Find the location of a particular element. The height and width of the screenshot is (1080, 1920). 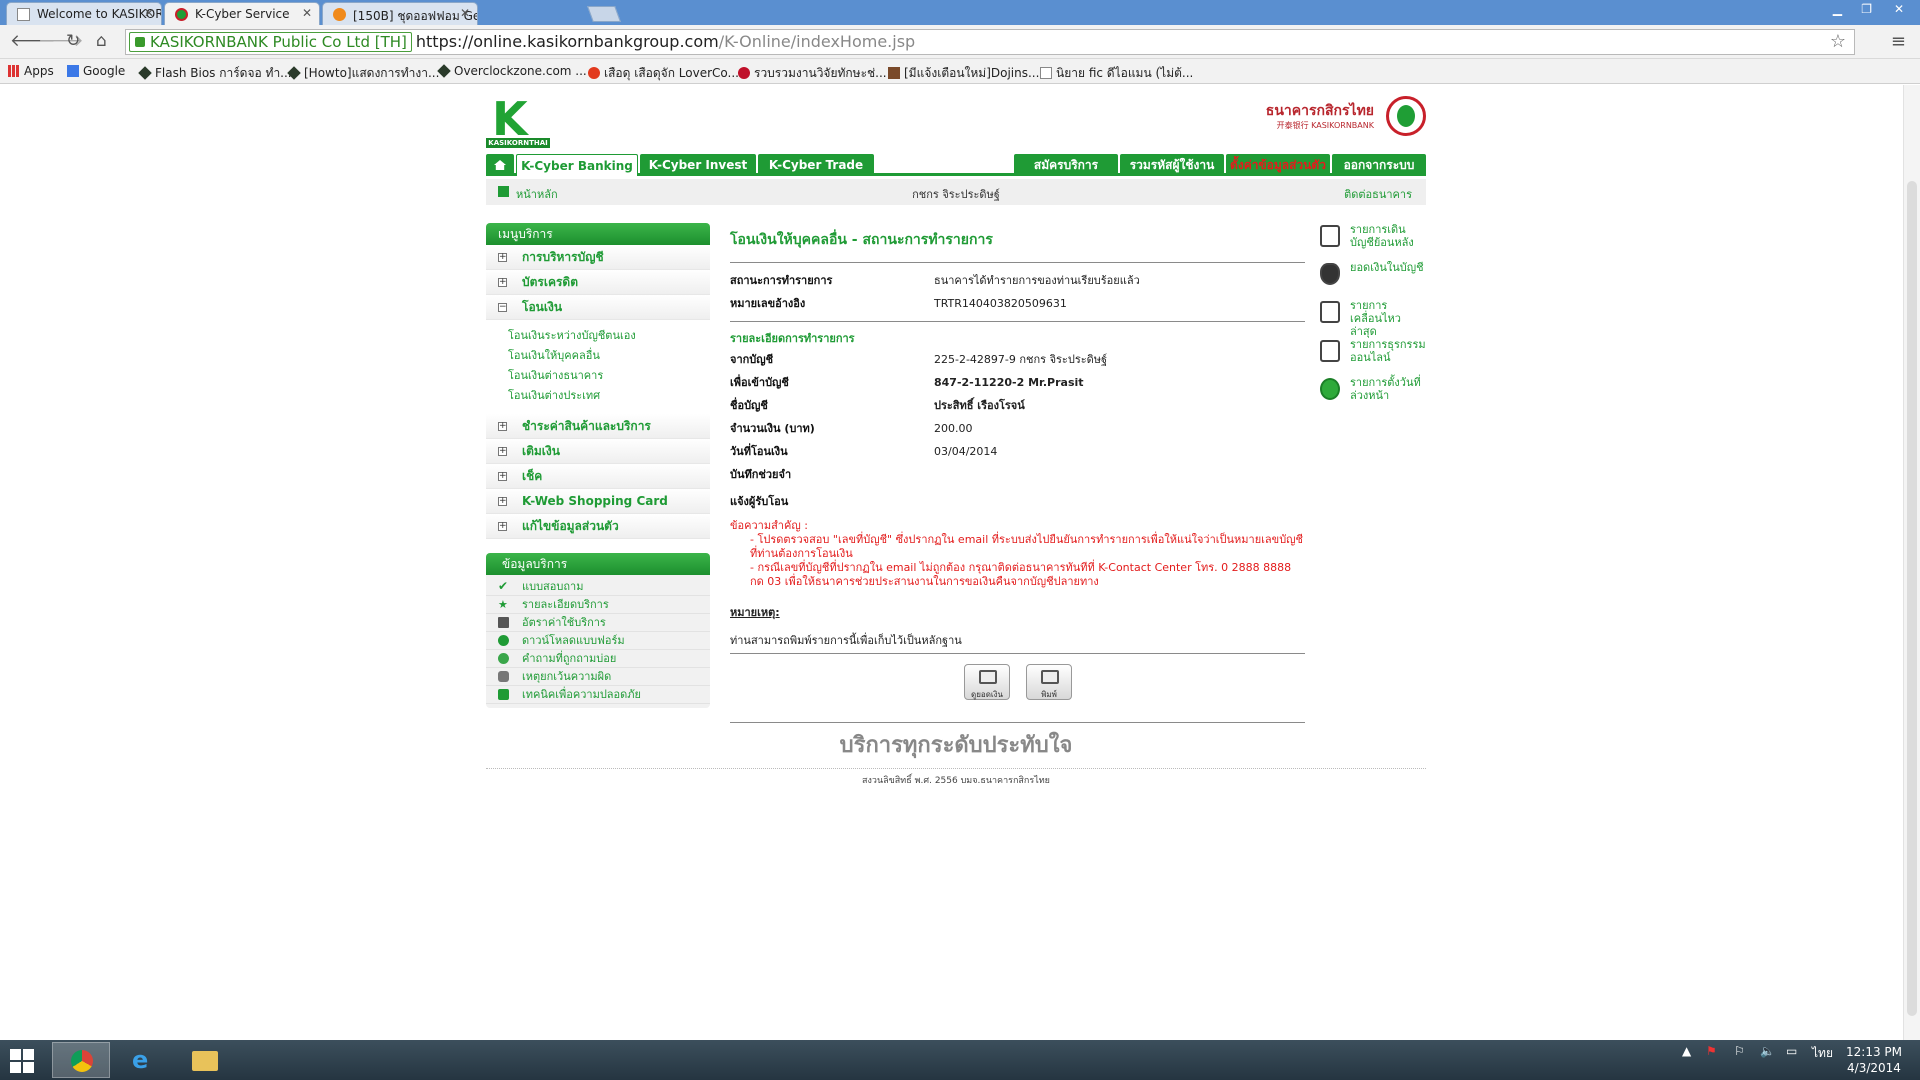

k-logo: K KASIKORNTHAI is located at coordinates (518, 122).